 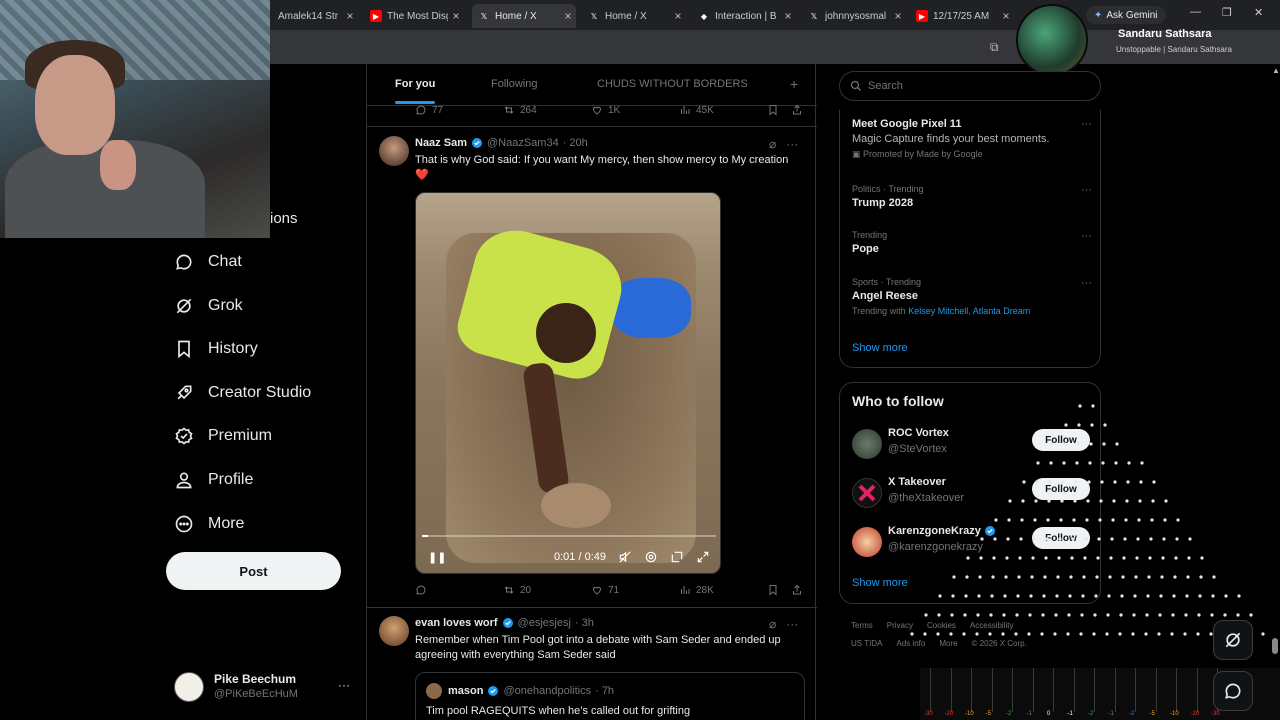 What do you see at coordinates (605, 110) in the screenshot?
I see `like-button: 1K` at bounding box center [605, 110].